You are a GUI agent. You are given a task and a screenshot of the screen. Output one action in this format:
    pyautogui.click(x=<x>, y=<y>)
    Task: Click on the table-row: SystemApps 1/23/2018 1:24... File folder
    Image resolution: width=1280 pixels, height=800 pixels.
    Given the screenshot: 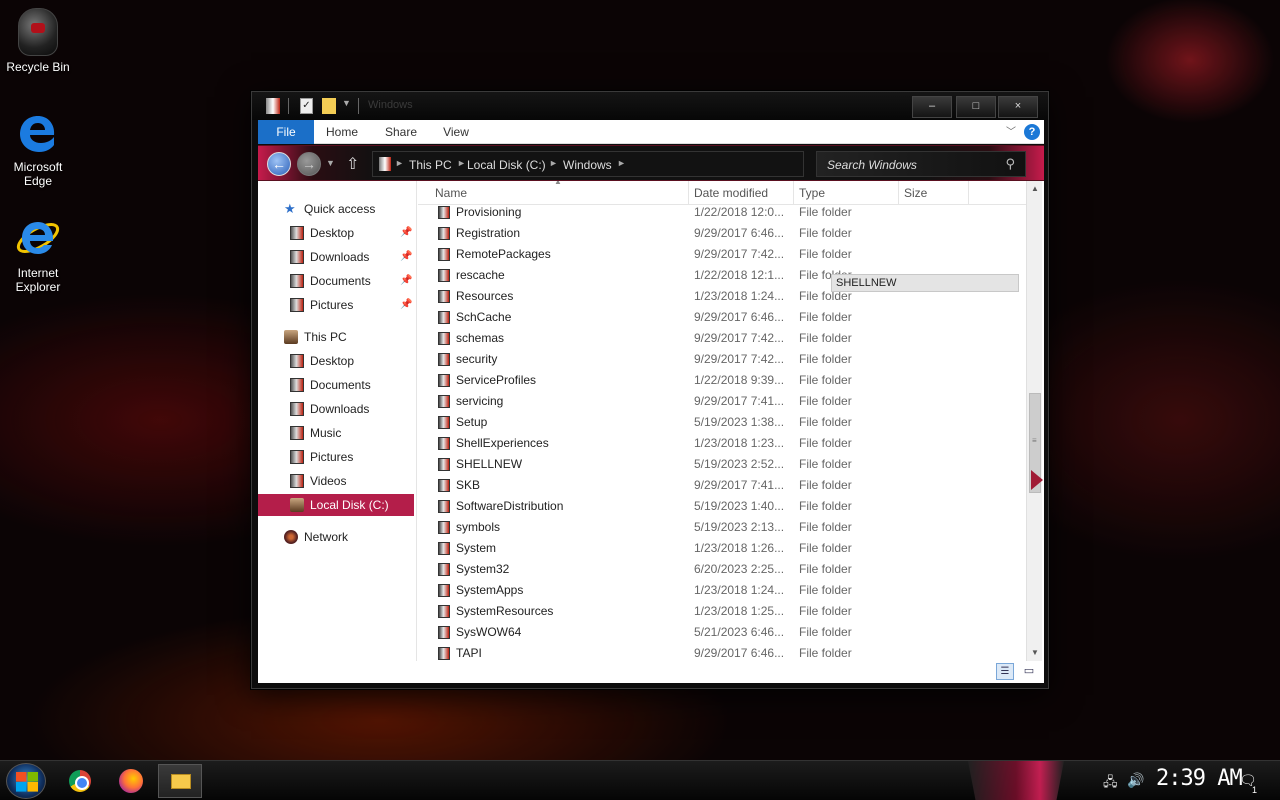 What is the action you would take?
    pyautogui.click(x=722, y=590)
    